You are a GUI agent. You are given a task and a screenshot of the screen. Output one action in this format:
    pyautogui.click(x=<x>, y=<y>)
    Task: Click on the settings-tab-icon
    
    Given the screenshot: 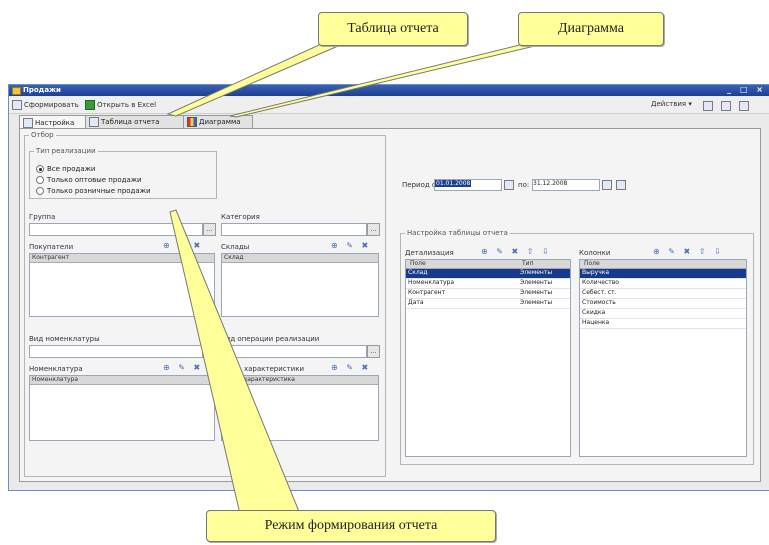 What is the action you would take?
    pyautogui.click(x=28, y=122)
    